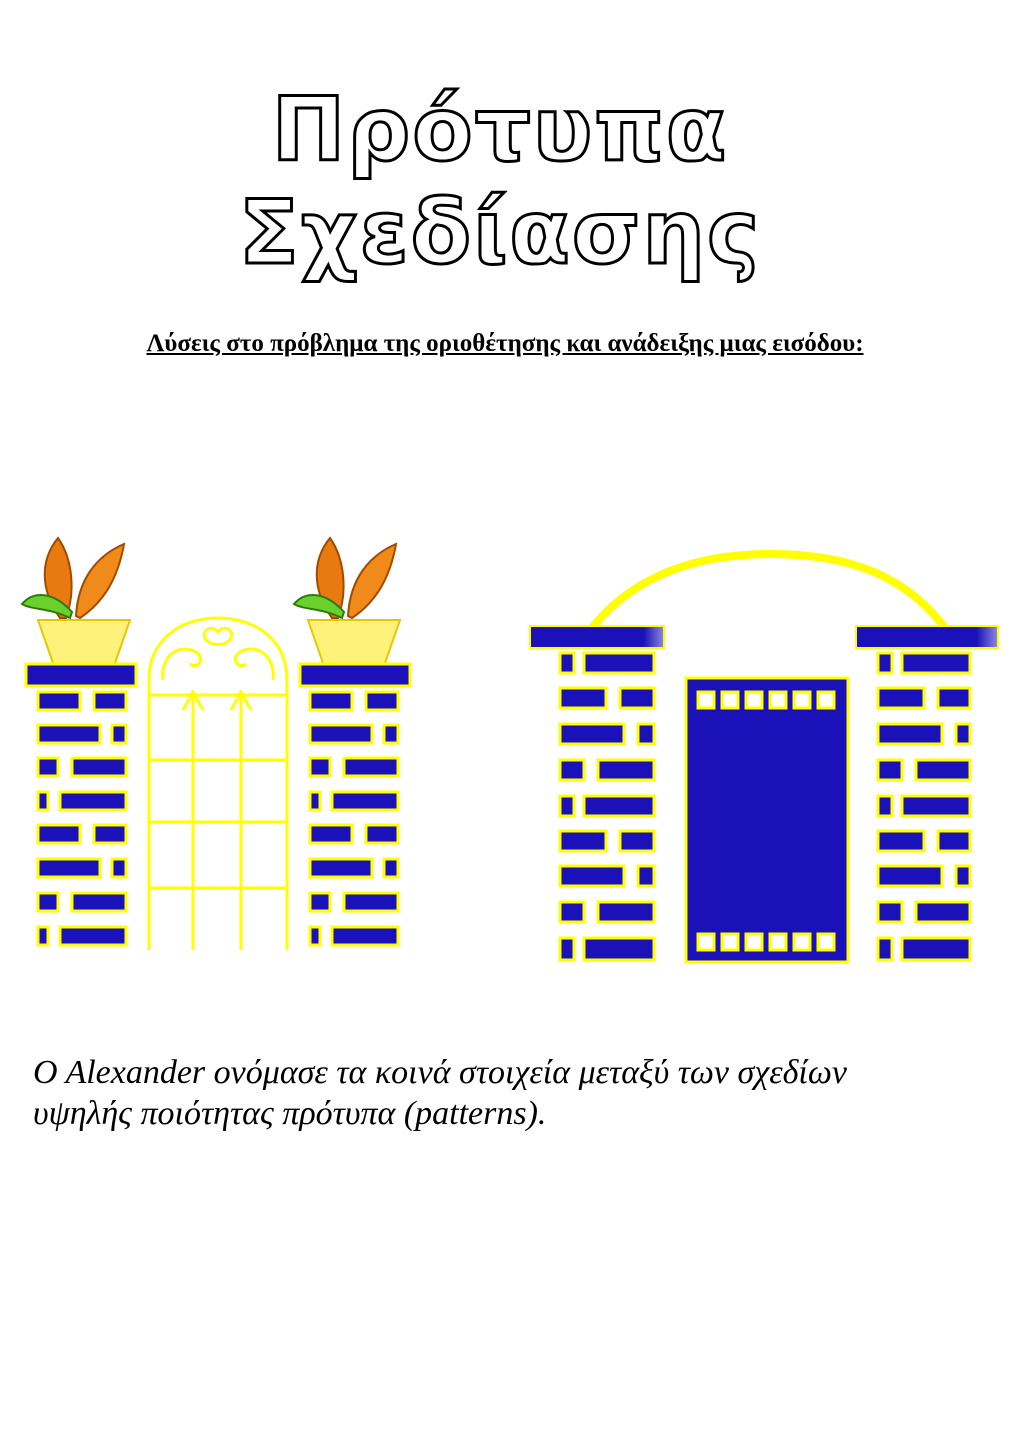  I want to click on left-plant-icon, so click(76, 601).